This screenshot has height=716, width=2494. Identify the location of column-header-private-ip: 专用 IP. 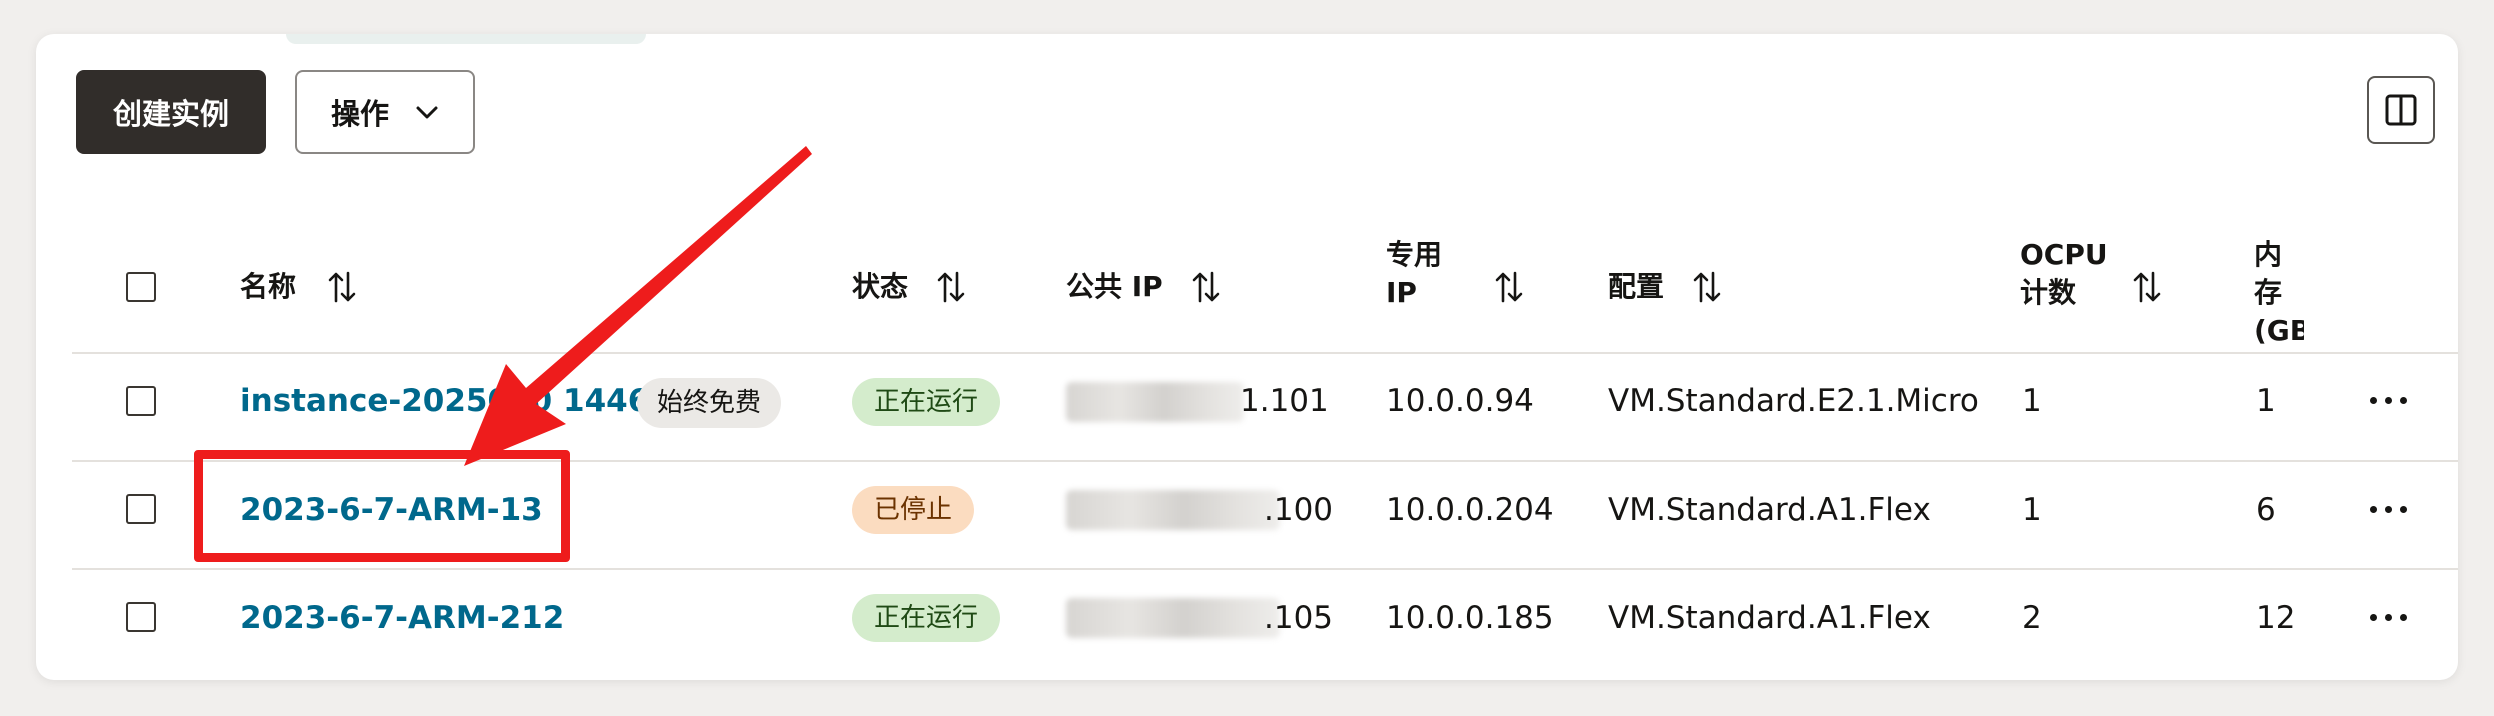
(1414, 274).